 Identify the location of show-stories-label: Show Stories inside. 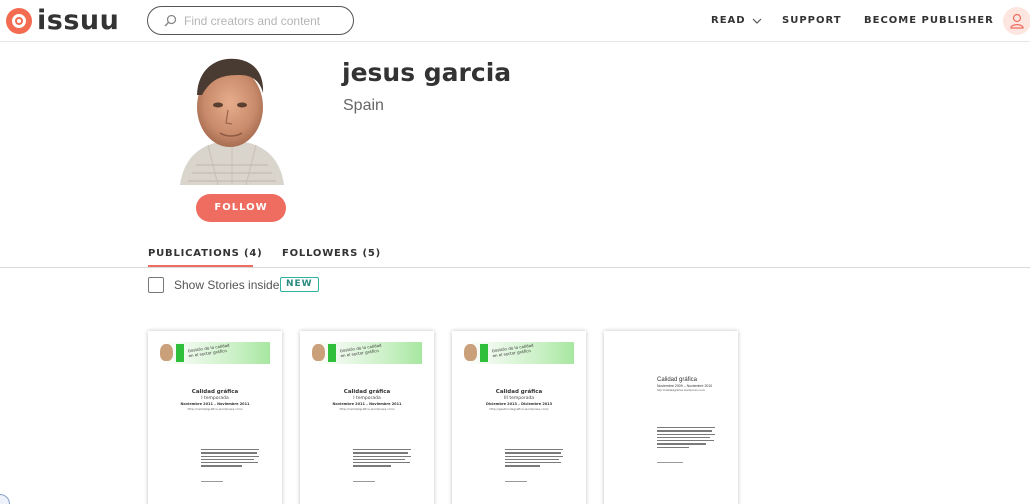
(226, 285).